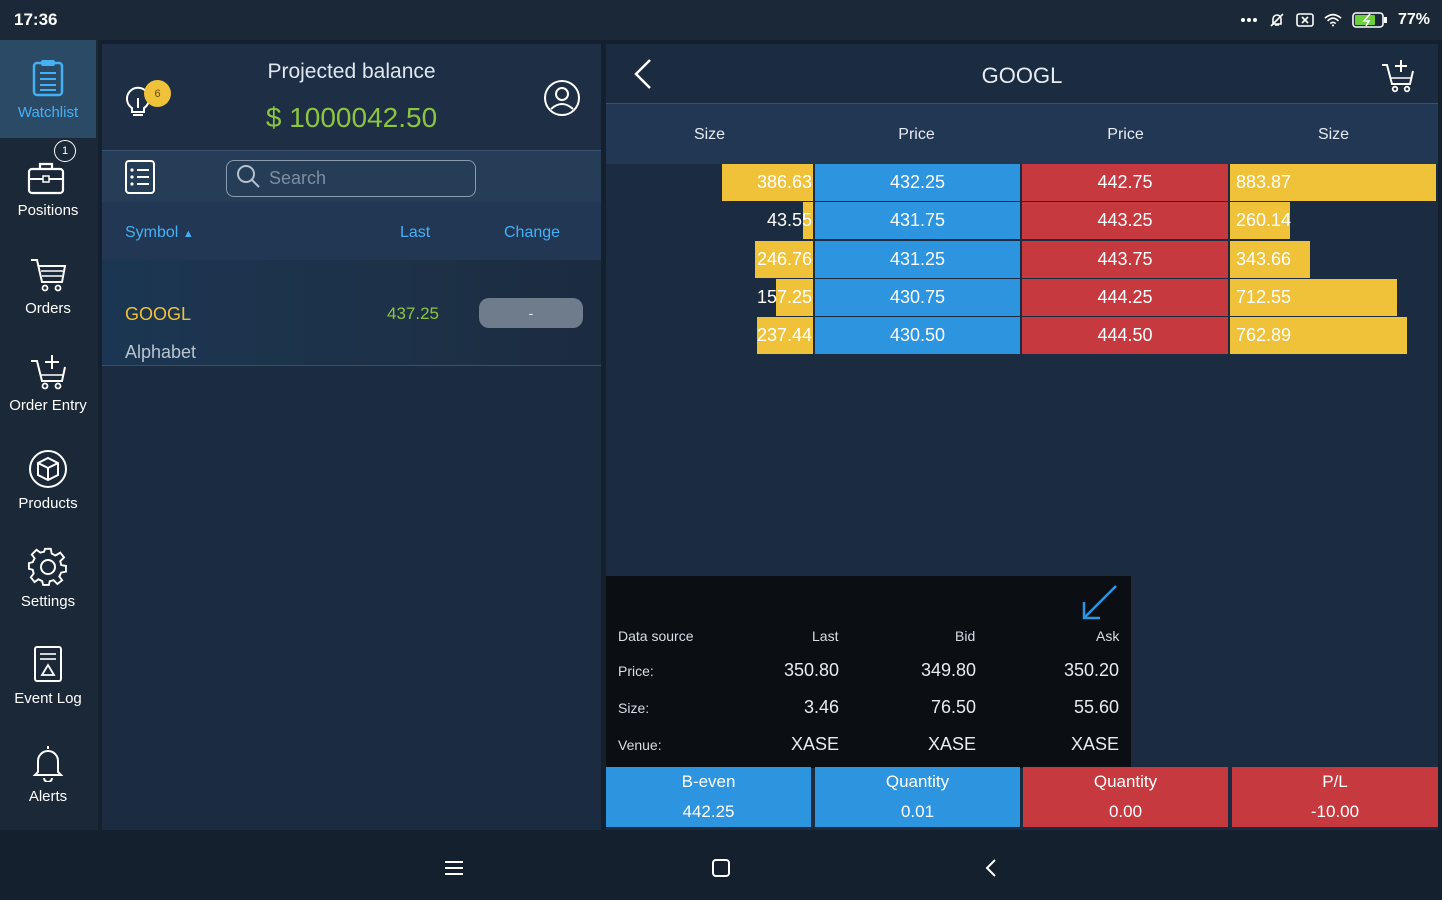 The width and height of the screenshot is (1442, 900). What do you see at coordinates (708, 781) in the screenshot?
I see `summary-label: B-even` at bounding box center [708, 781].